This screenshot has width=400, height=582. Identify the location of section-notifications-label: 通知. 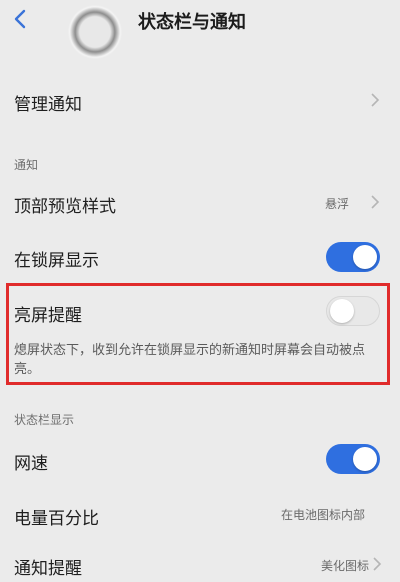
(26, 165).